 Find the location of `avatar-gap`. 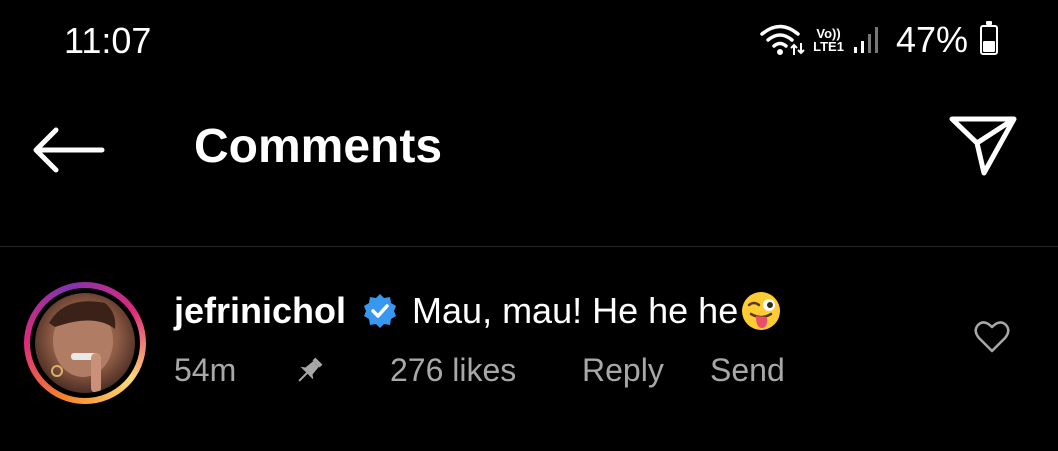

avatar-gap is located at coordinates (85, 343).